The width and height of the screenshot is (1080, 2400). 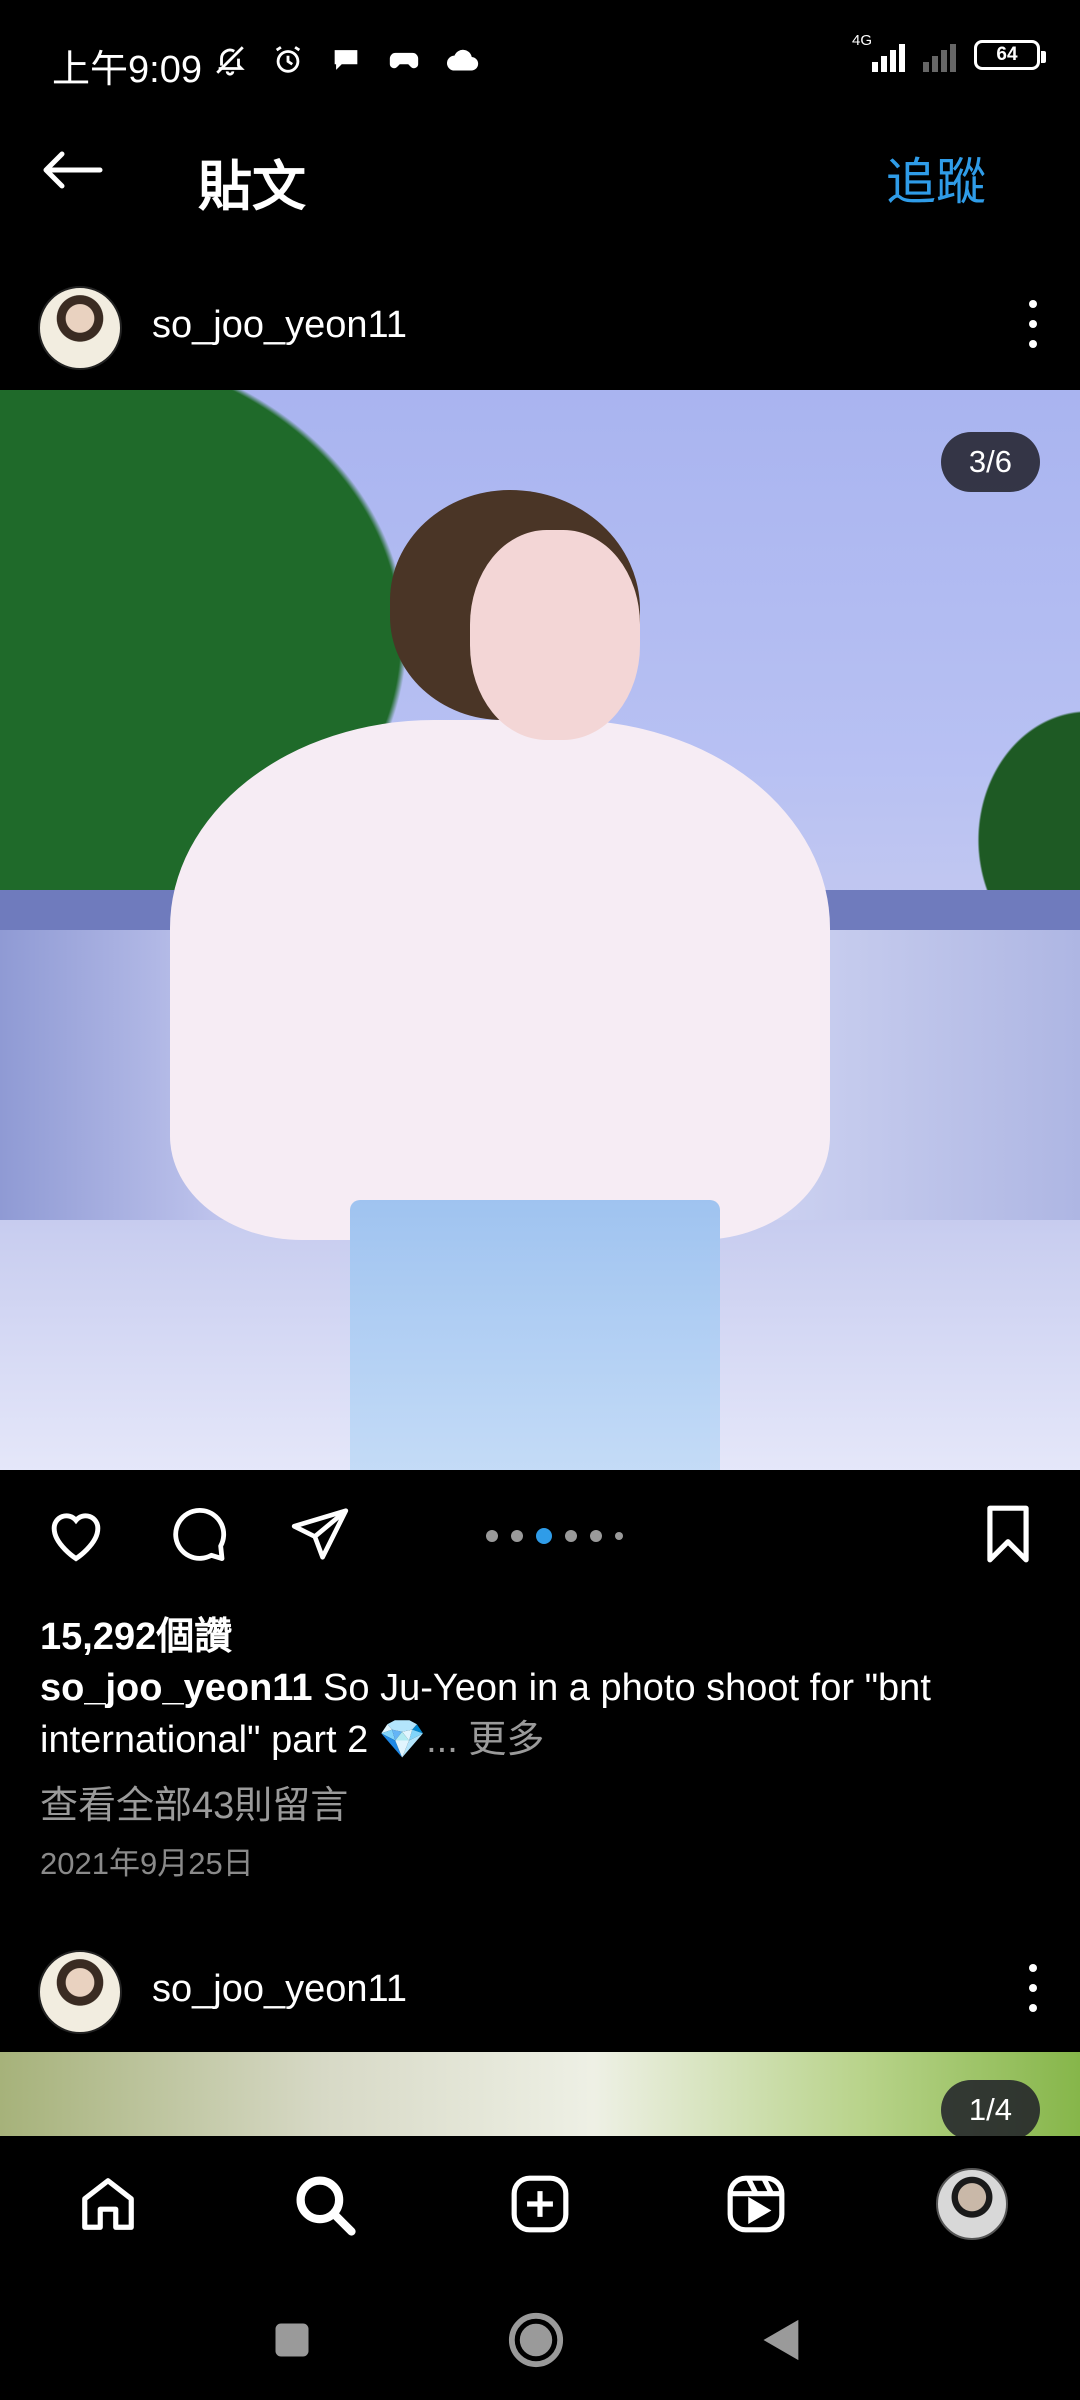 I want to click on search-icon, so click(x=326, y=2206).